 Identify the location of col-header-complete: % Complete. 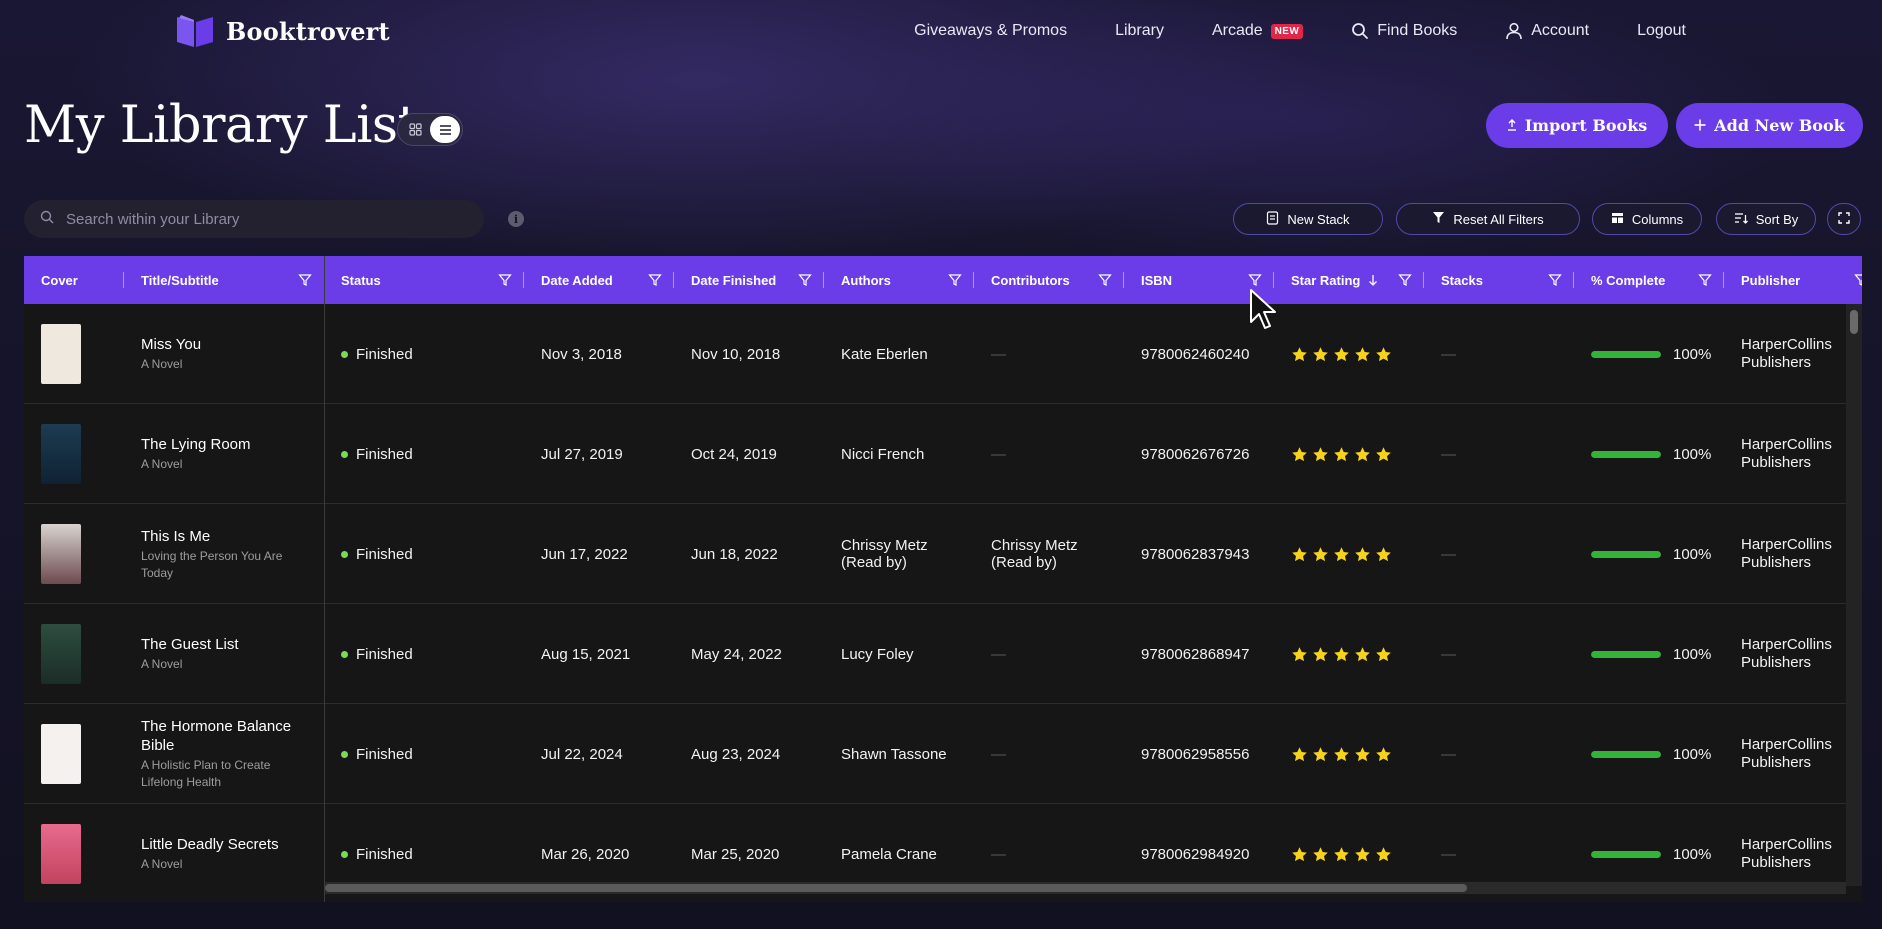
(1649, 280).